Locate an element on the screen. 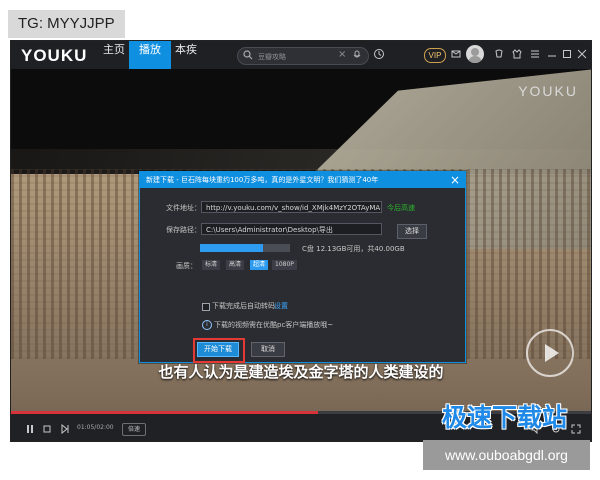 This screenshot has height=480, width=600. fullscreen-icon is located at coordinates (576, 429).